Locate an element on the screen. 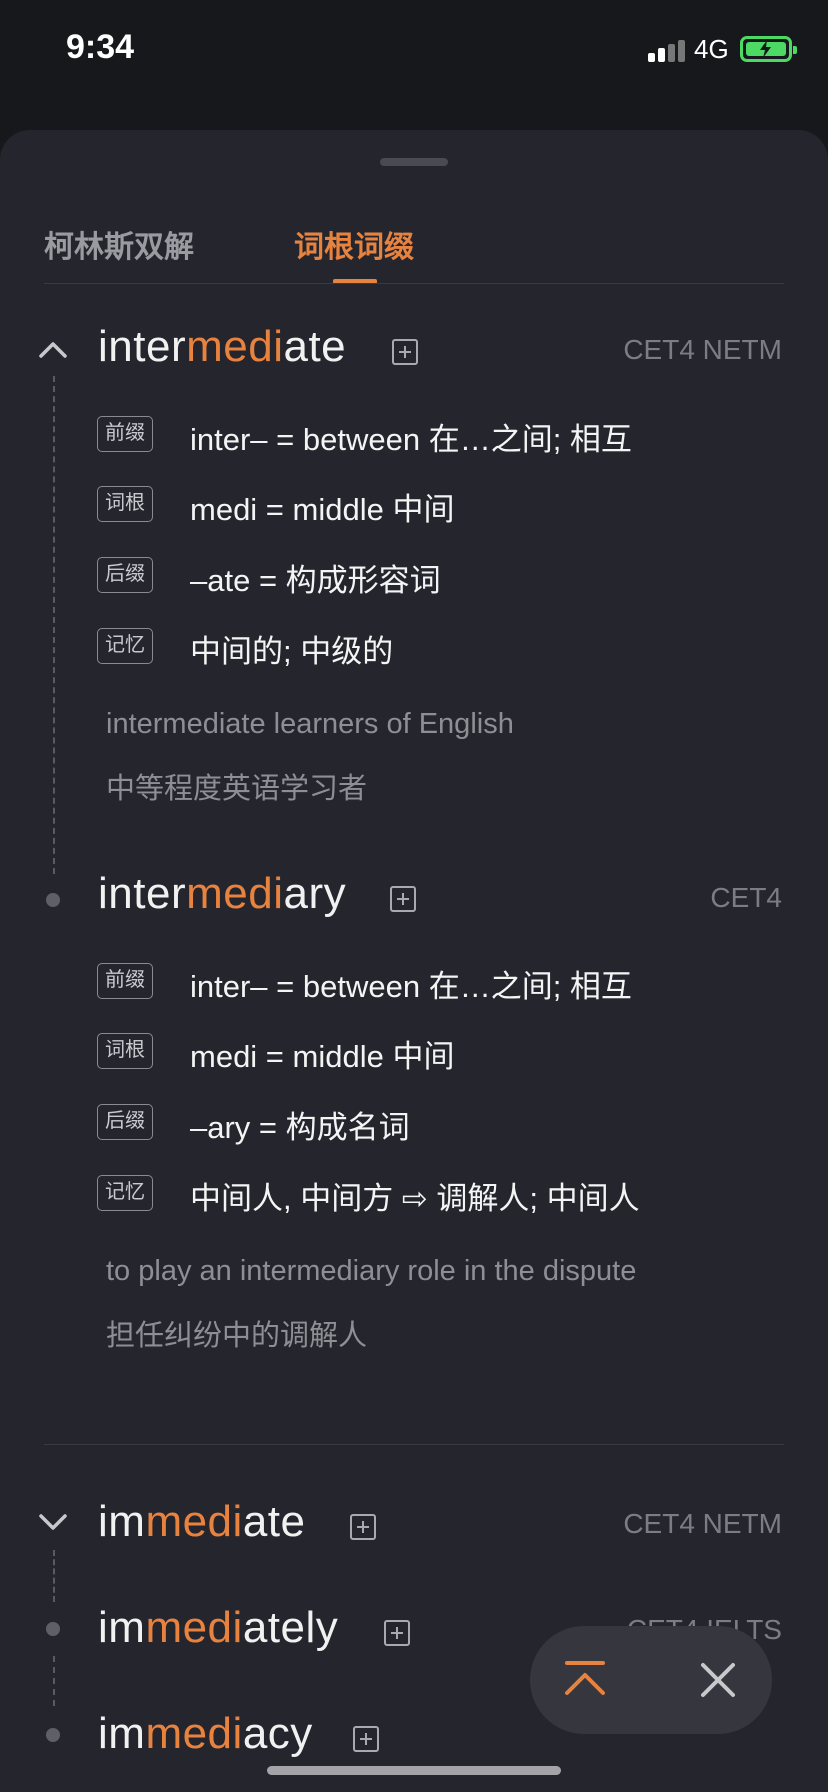 The height and width of the screenshot is (1792, 828). network-type: 4G is located at coordinates (711, 49).